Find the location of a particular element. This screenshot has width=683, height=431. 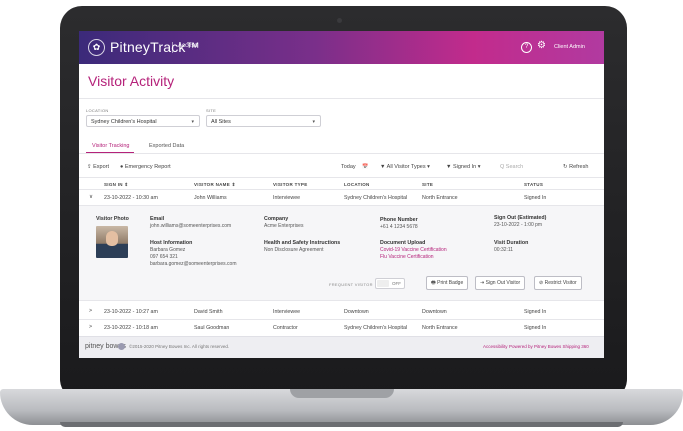

restrict-visitor-button: ⊘ Restrict Visitor is located at coordinates (558, 283).